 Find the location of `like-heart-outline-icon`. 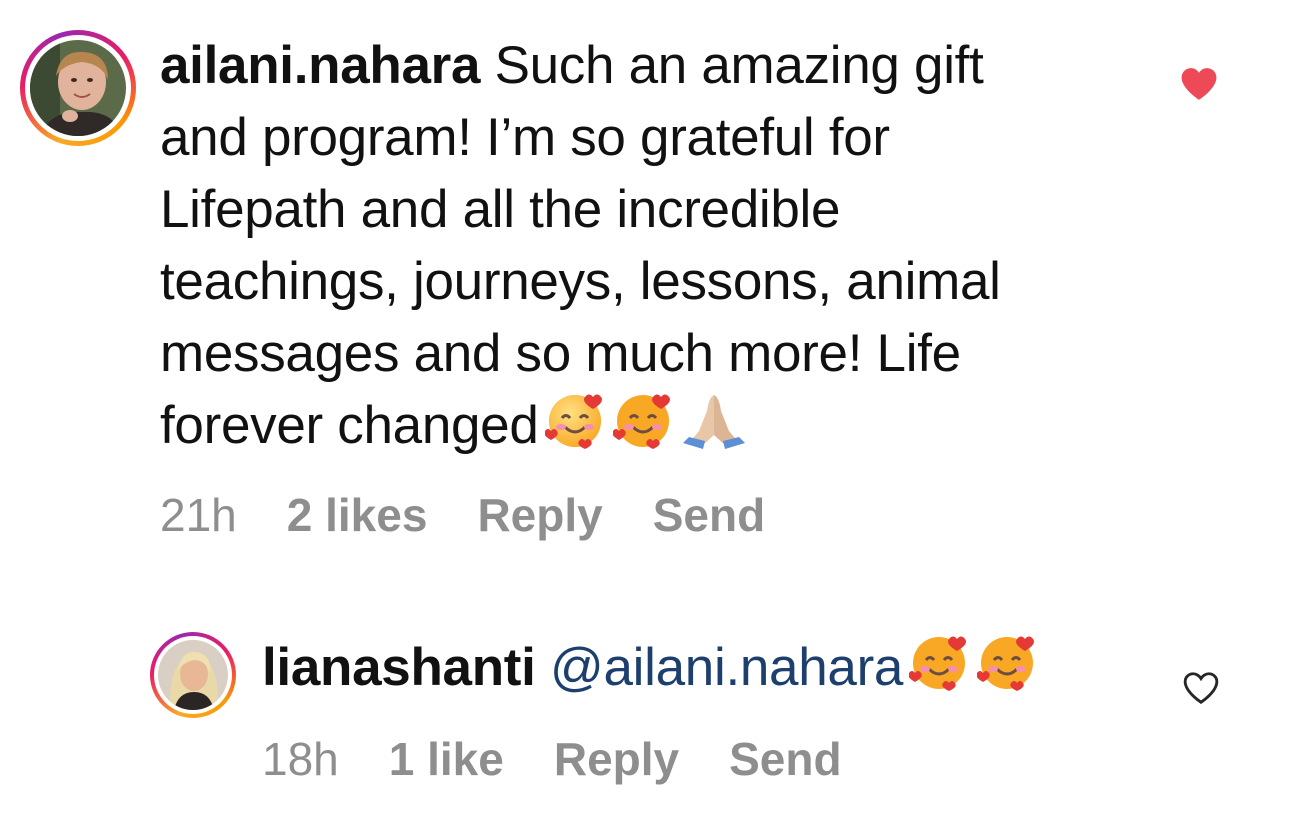

like-heart-outline-icon is located at coordinates (1201, 690).